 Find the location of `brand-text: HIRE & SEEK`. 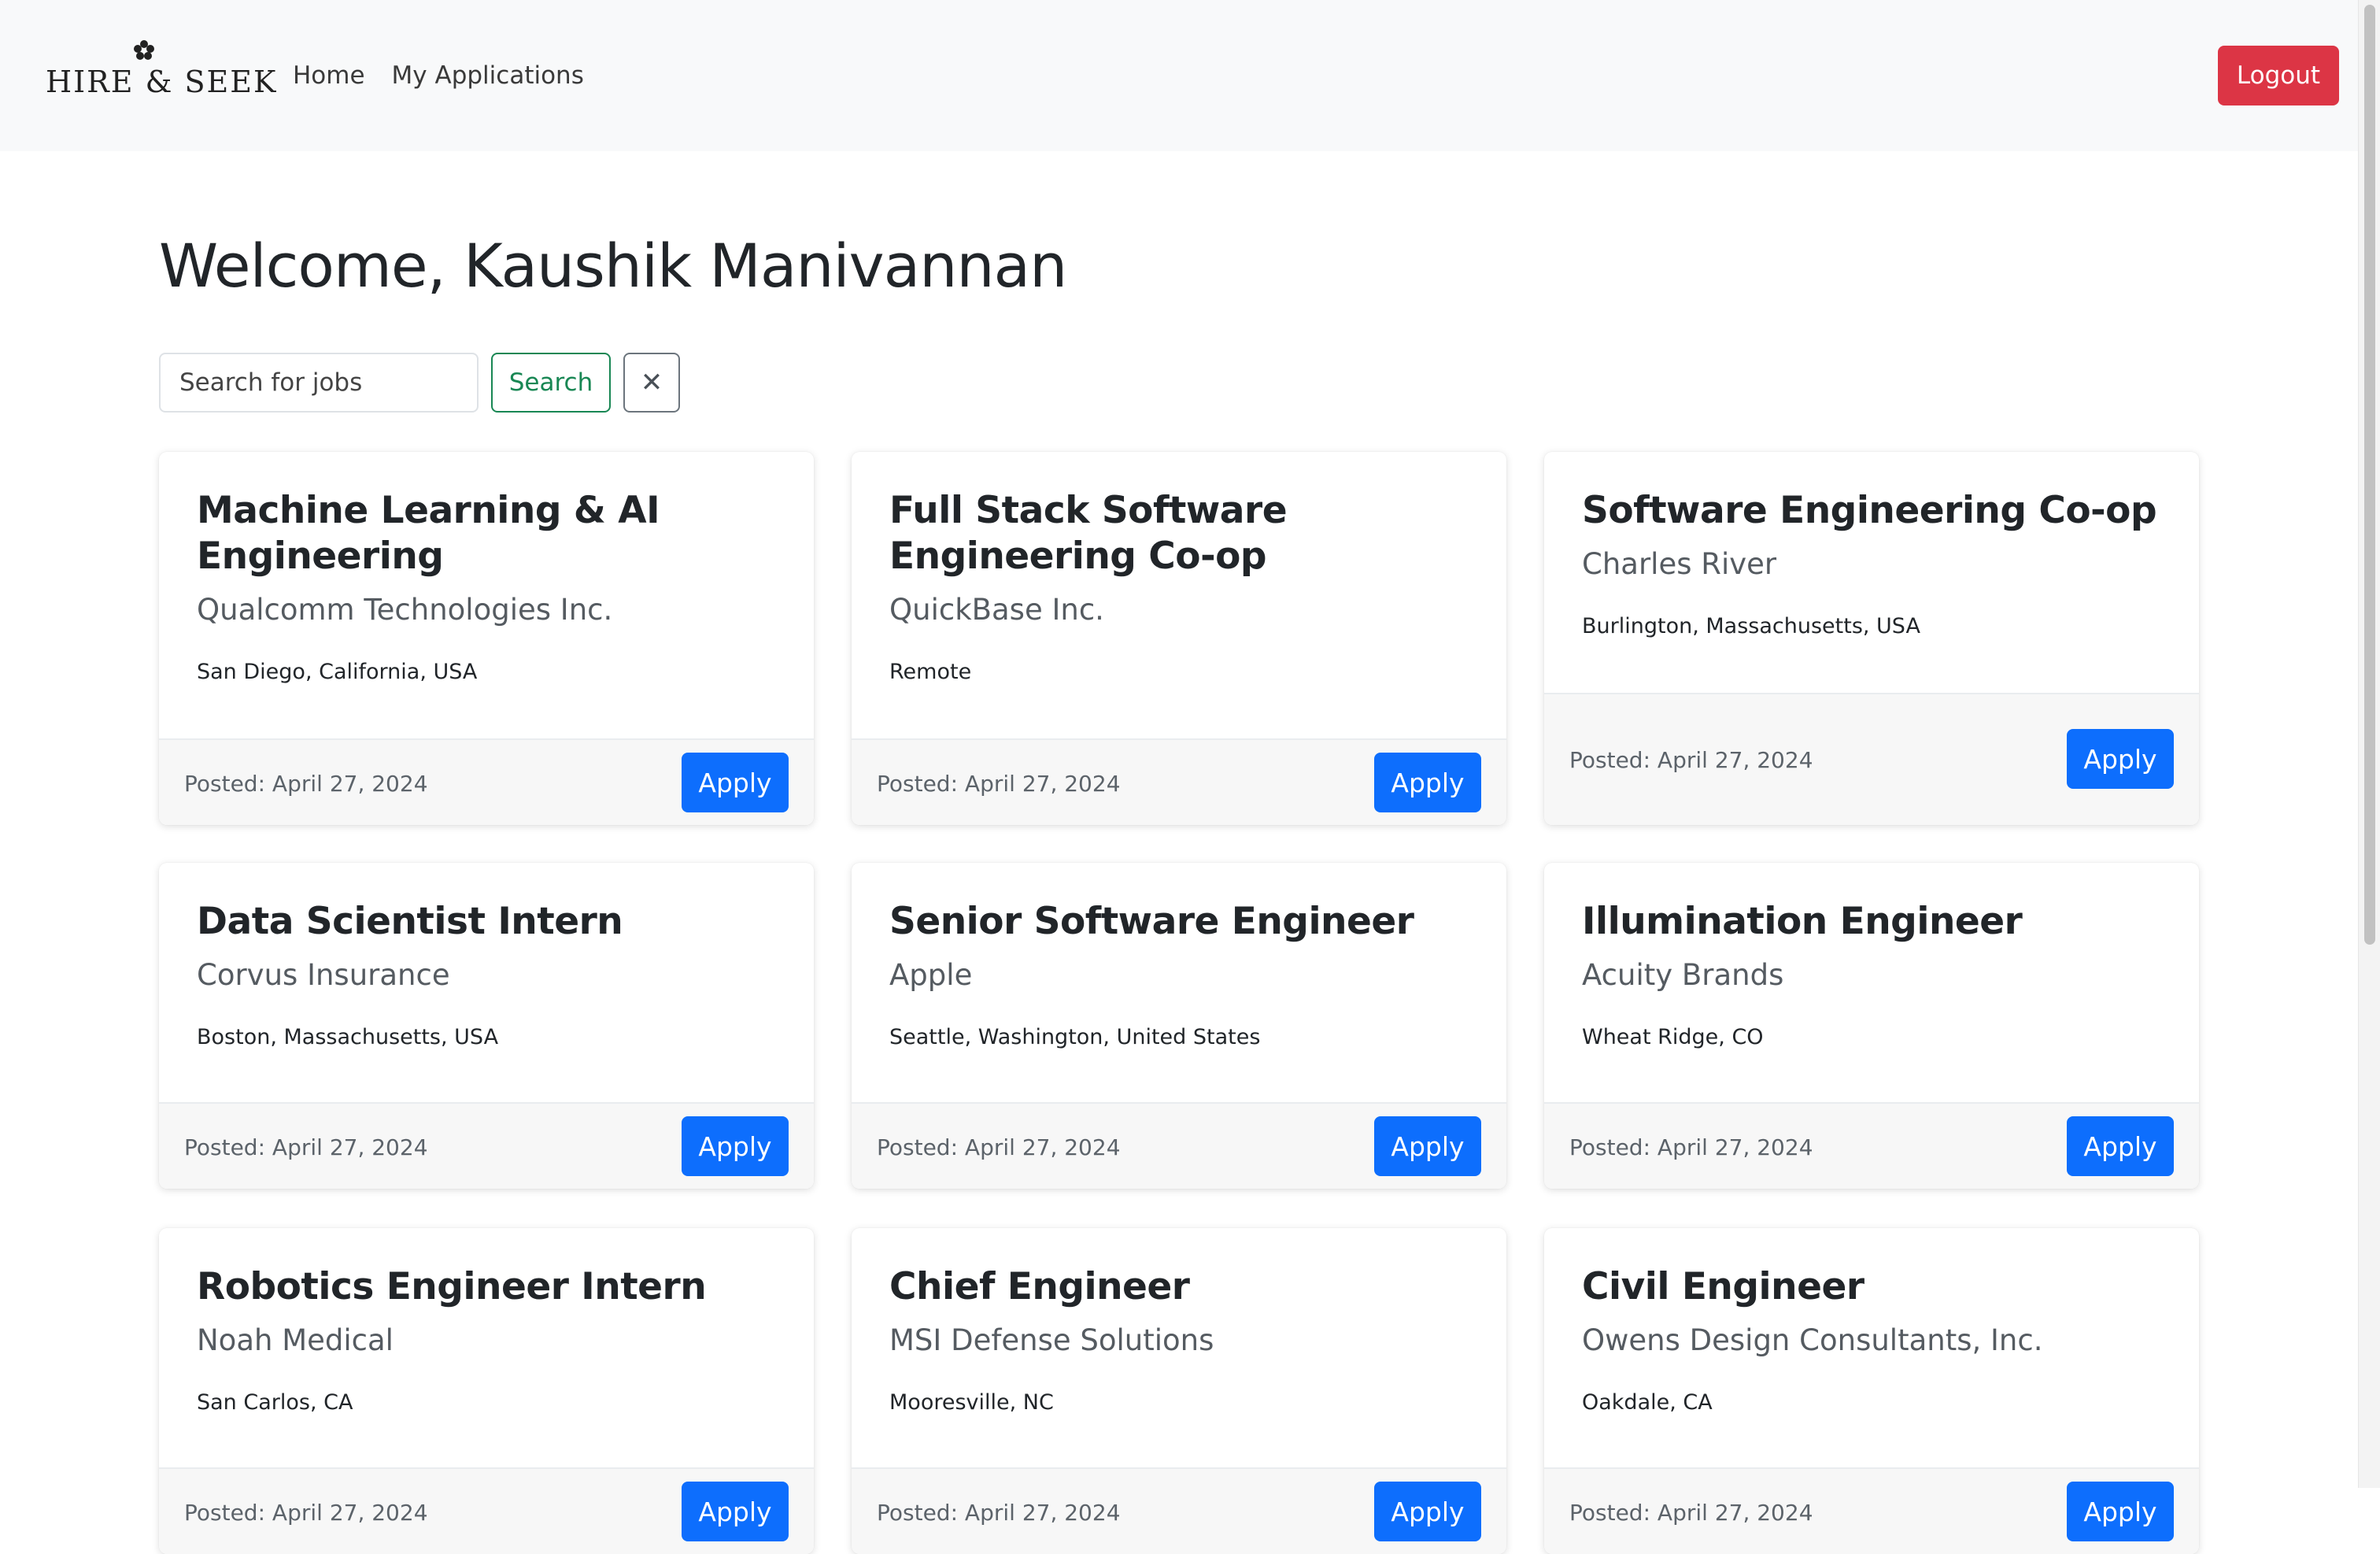

brand-text: HIRE & SEEK is located at coordinates (162, 82).